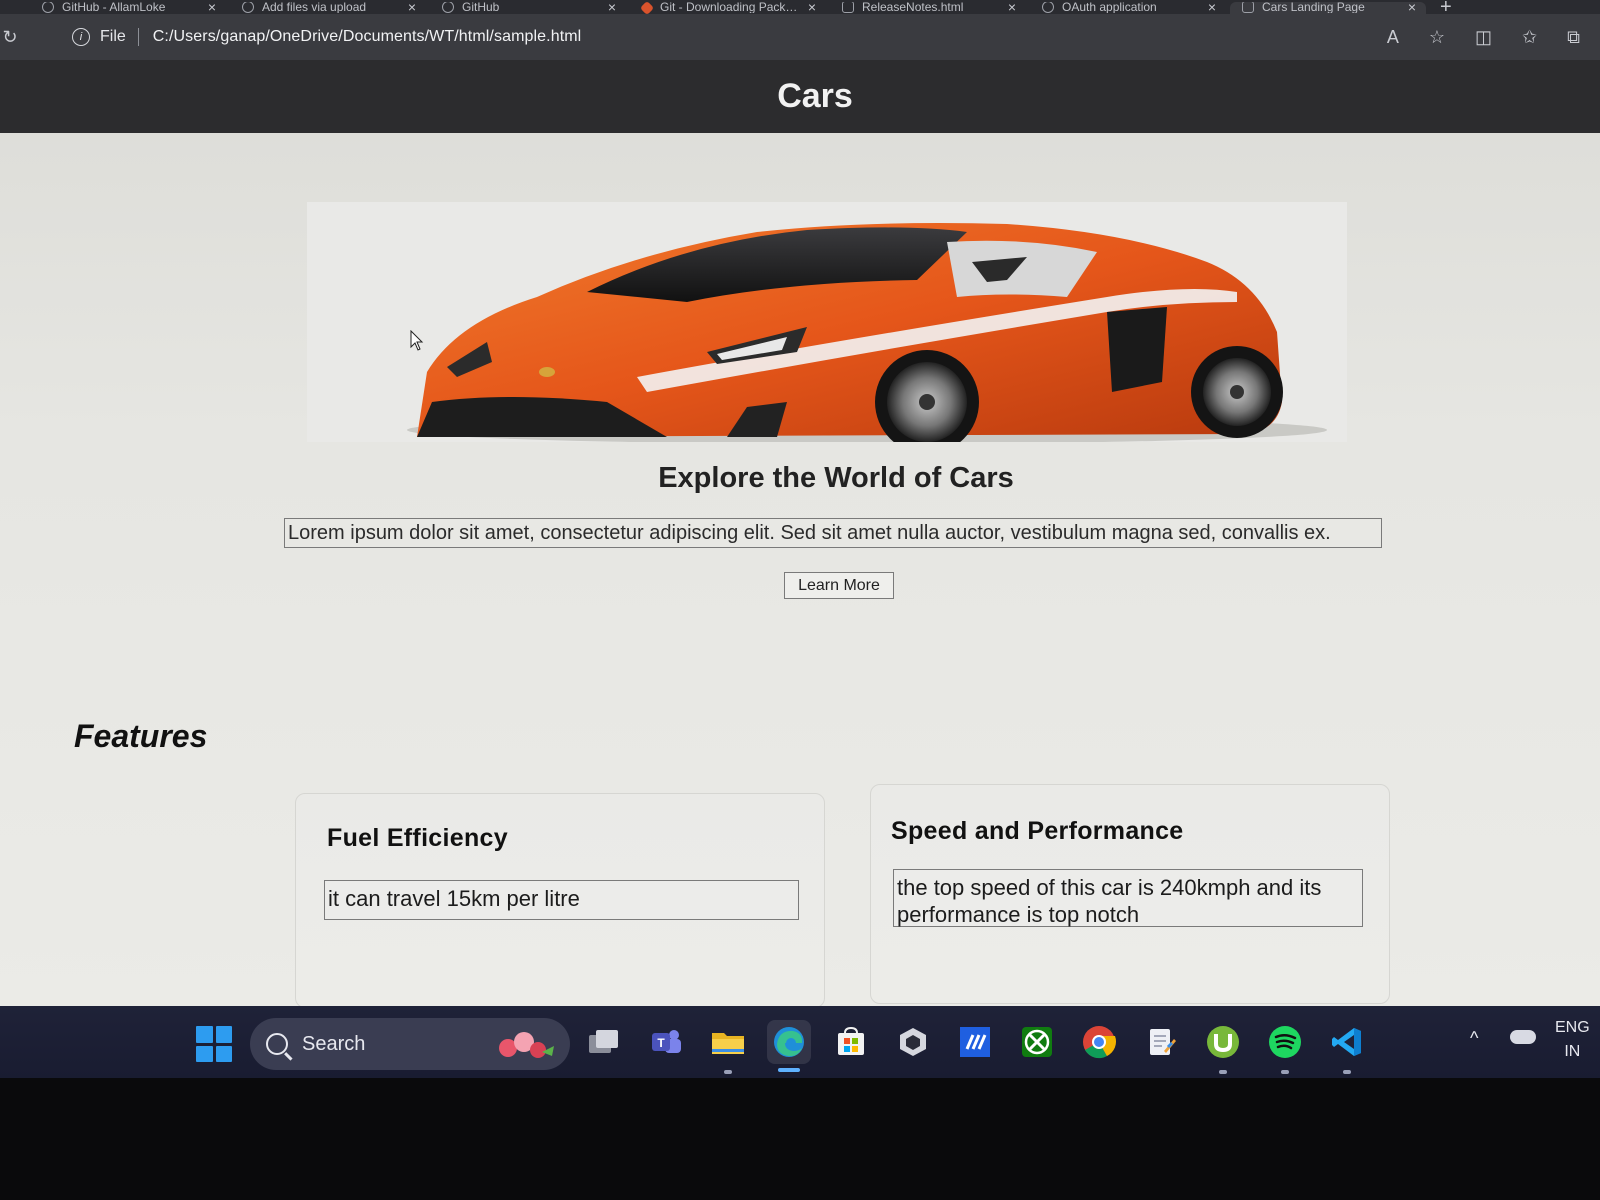 Image resolution: width=1600 pixels, height=1200 pixels. I want to click on car-image, so click(827, 322).